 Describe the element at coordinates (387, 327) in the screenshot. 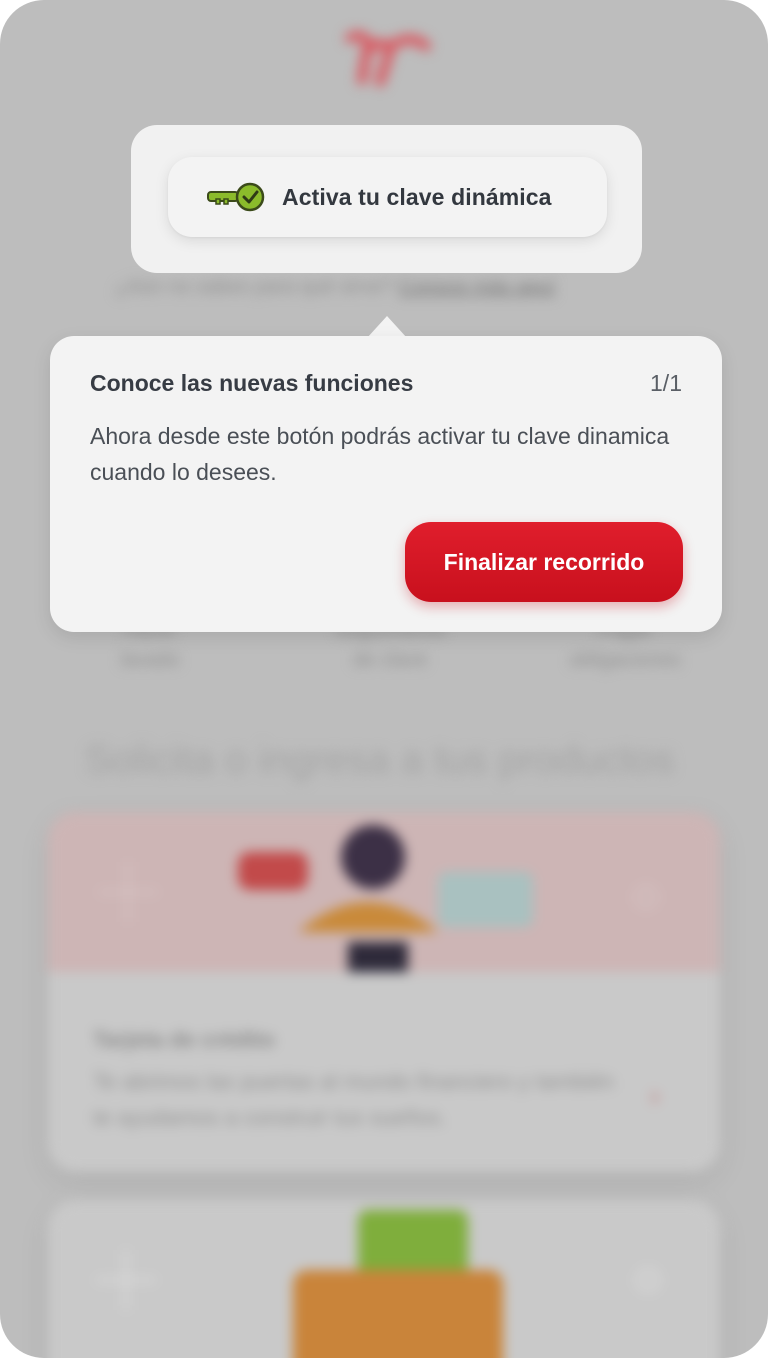

I see `tooltip-arrow` at that location.